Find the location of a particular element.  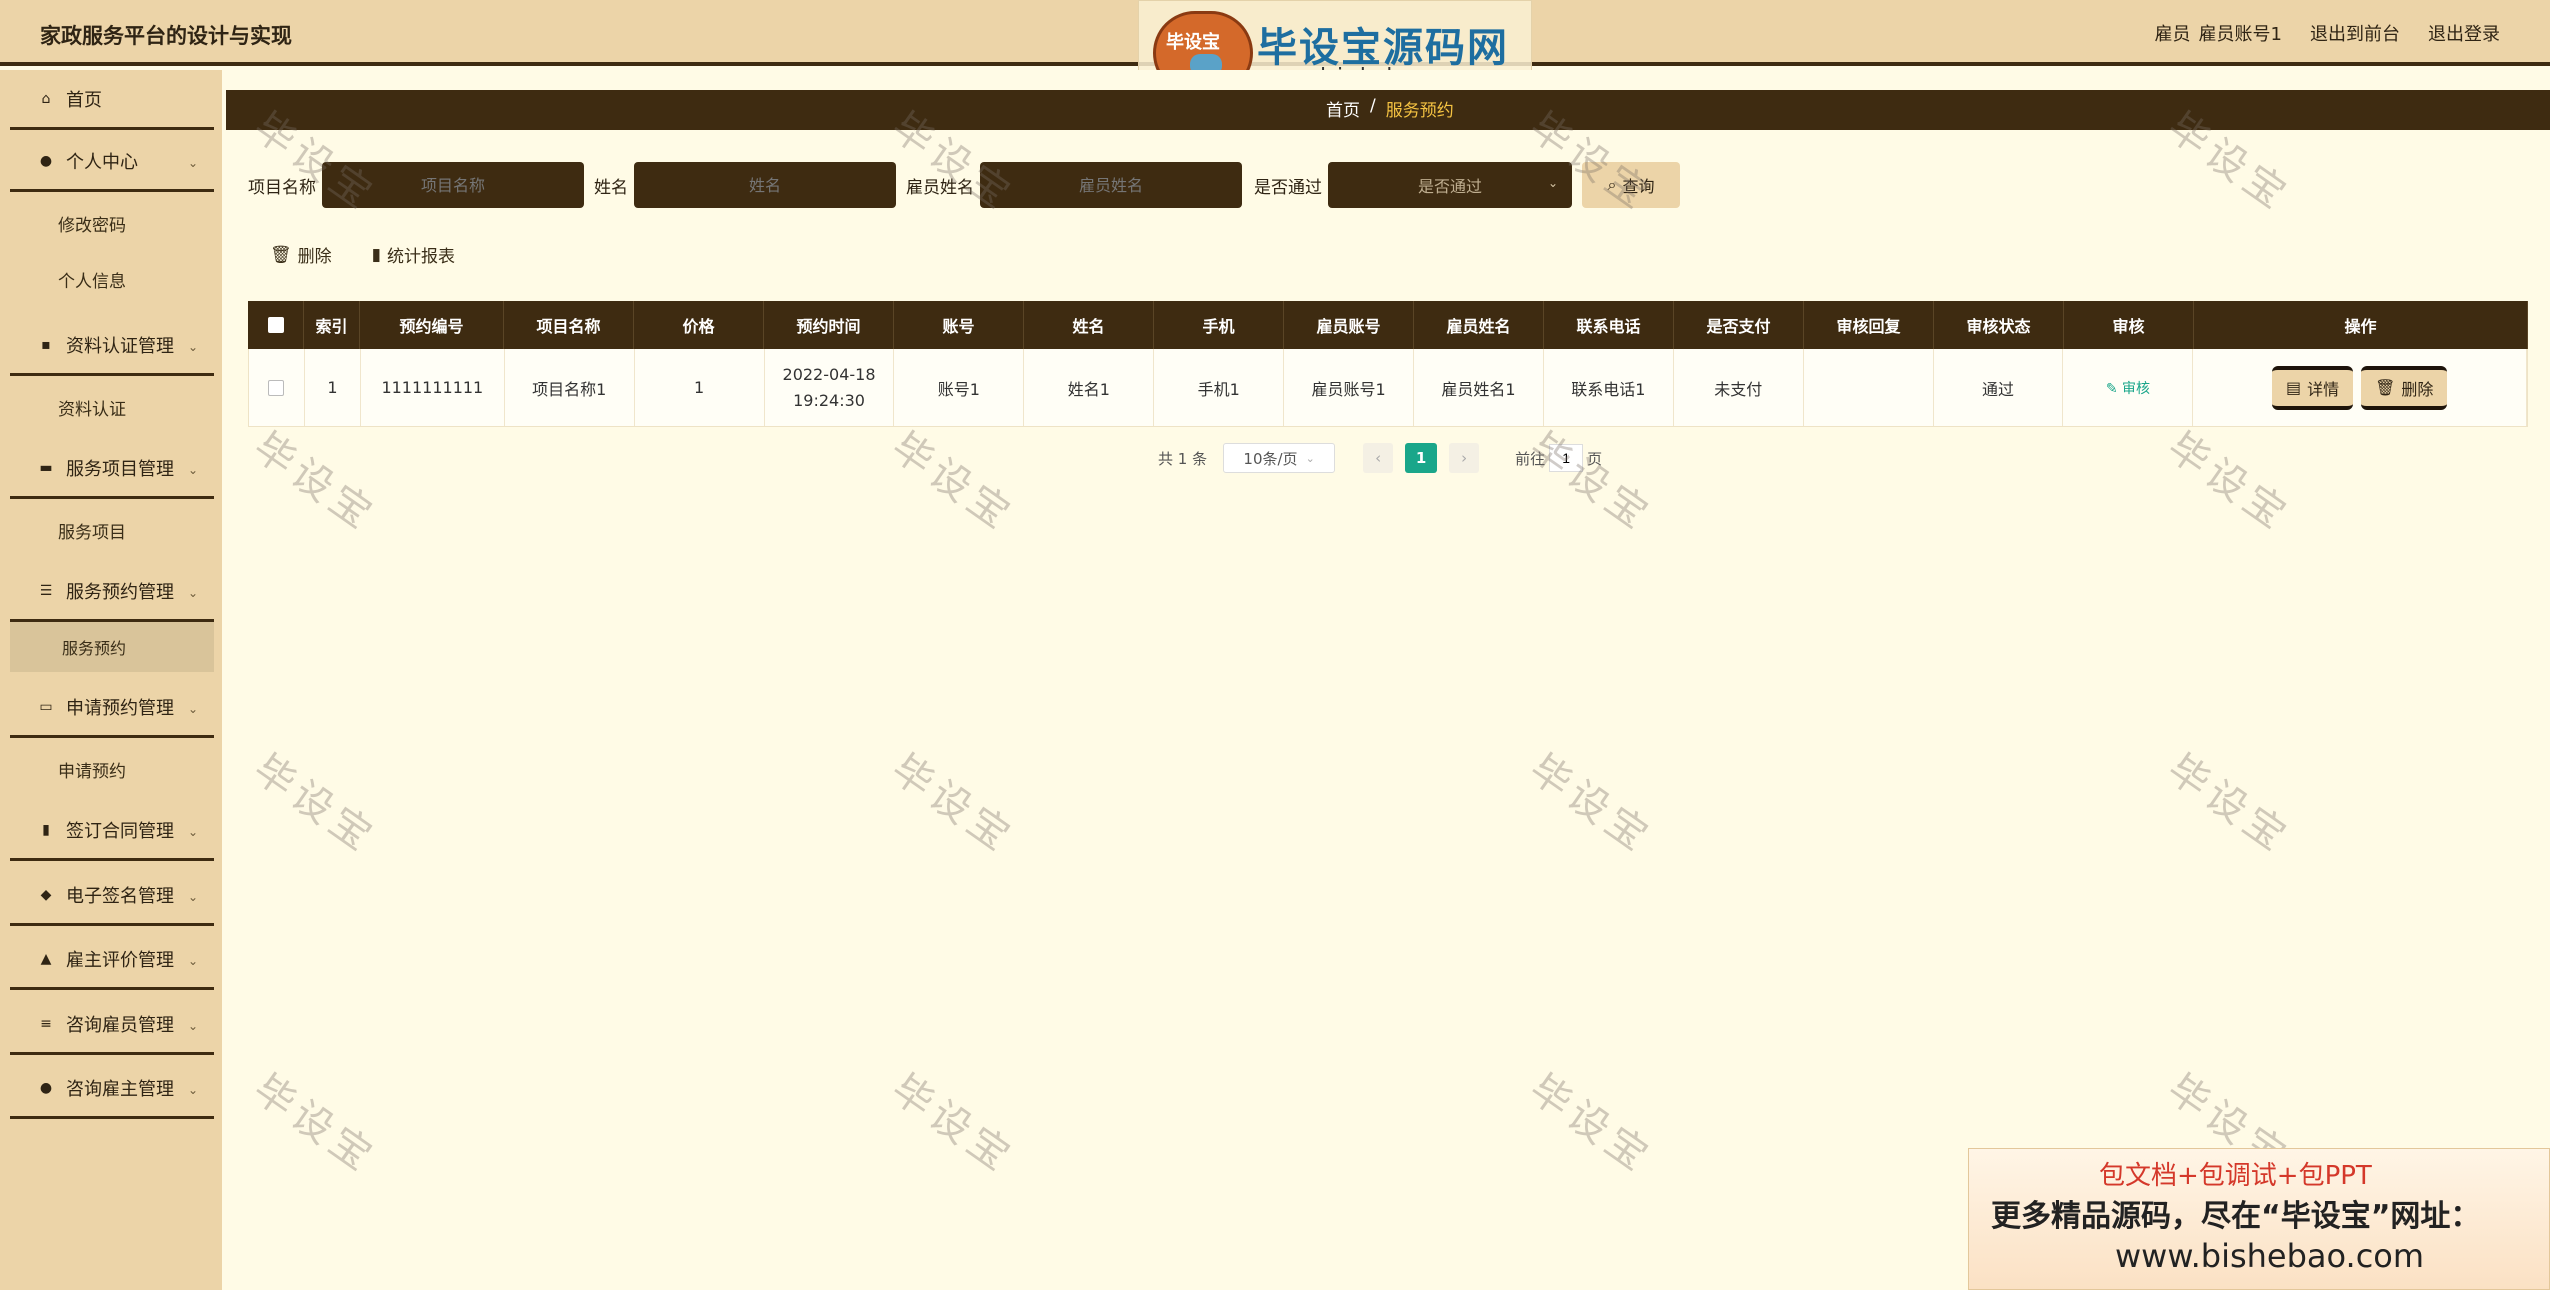

header-cell: 项目名称 is located at coordinates (569, 325).